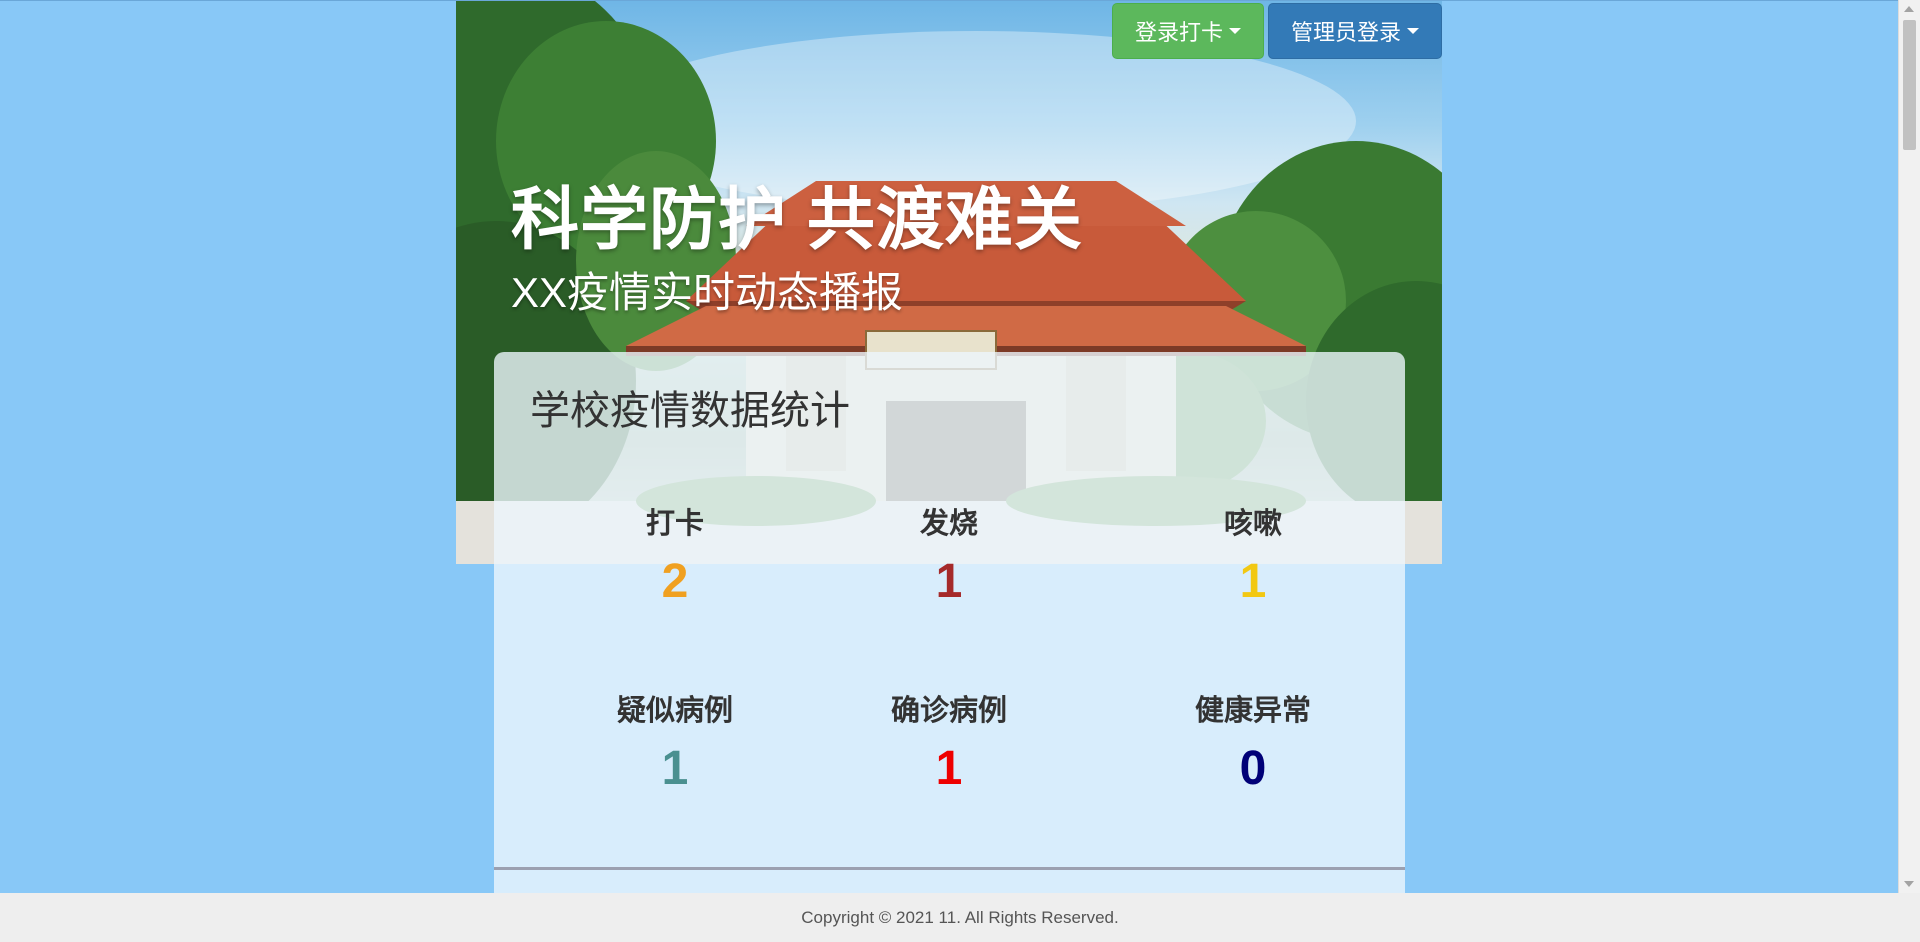 This screenshot has width=1920, height=942. I want to click on stat-confirmed: 确诊病例 1, so click(949, 741).